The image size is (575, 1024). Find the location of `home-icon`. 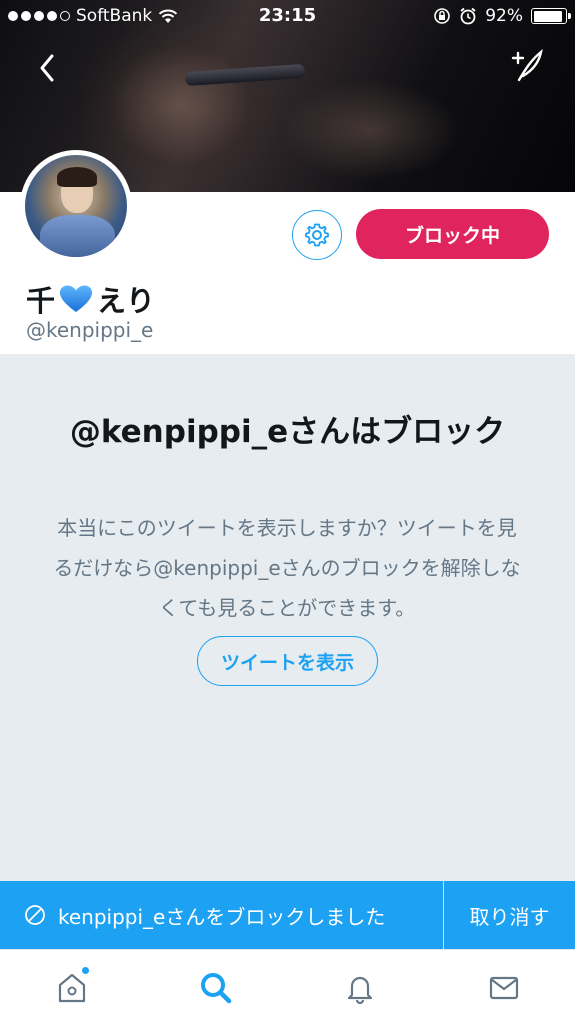

home-icon is located at coordinates (72, 988).